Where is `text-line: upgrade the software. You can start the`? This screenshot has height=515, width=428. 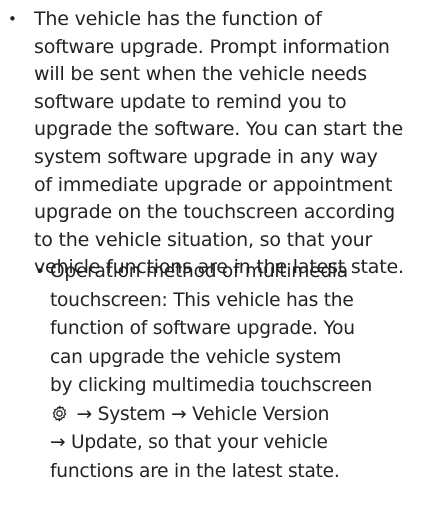
text-line: upgrade the software. You can start the is located at coordinates (218, 129).